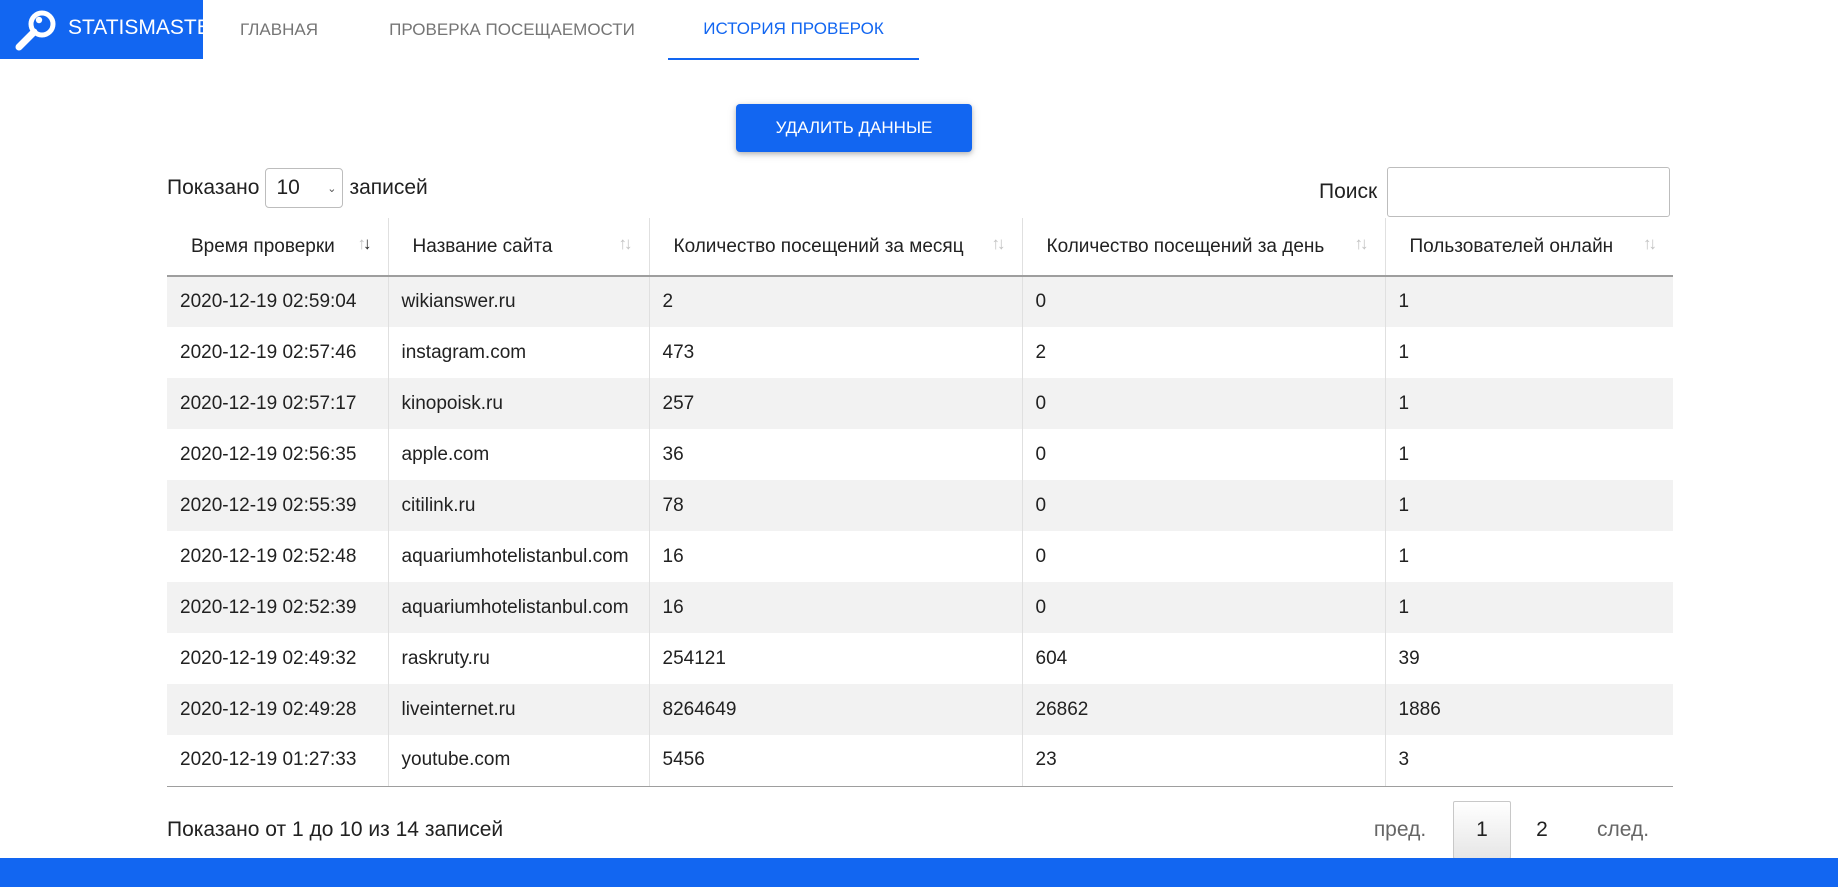 The height and width of the screenshot is (887, 1838). I want to click on cell-users-online: 1886, so click(1528, 709).